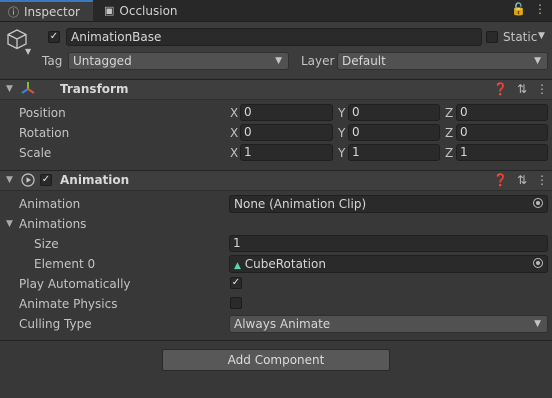 This screenshot has height=398, width=552. I want to click on scale-y-field: 1, so click(394, 152).